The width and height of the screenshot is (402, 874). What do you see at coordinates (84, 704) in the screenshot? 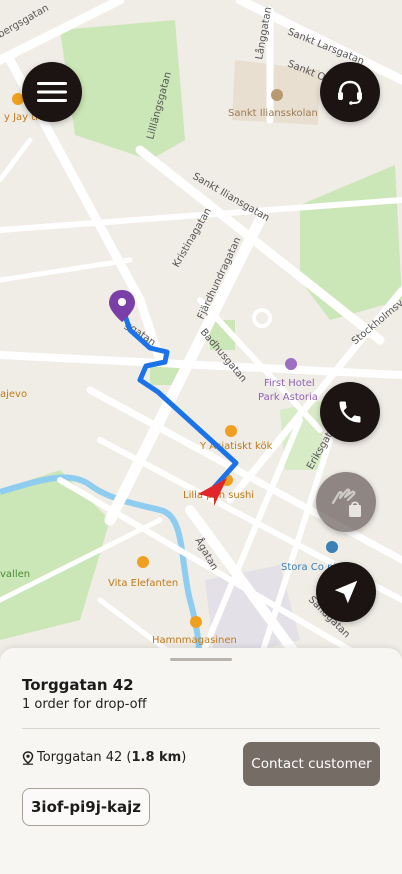
I see `order-count-text: 1 order for drop-off` at bounding box center [84, 704].